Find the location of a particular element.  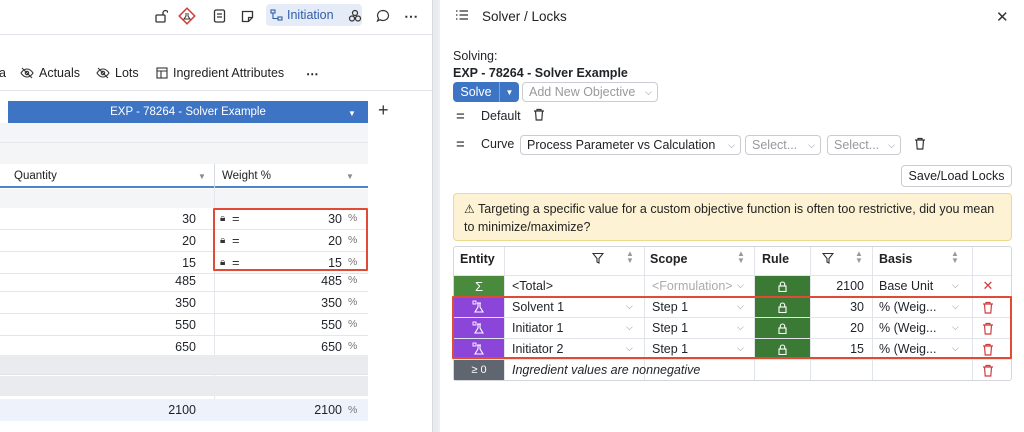

quantity-column-header: Quantity is located at coordinates (108, 176).